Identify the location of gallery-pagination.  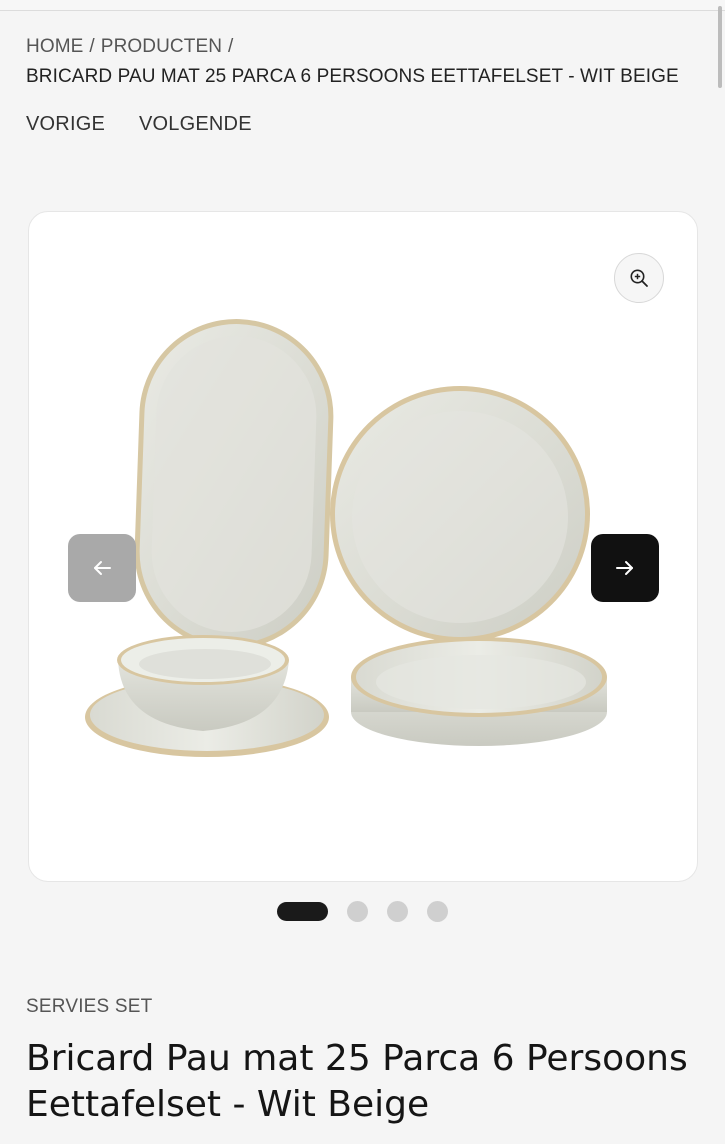
(362, 911).